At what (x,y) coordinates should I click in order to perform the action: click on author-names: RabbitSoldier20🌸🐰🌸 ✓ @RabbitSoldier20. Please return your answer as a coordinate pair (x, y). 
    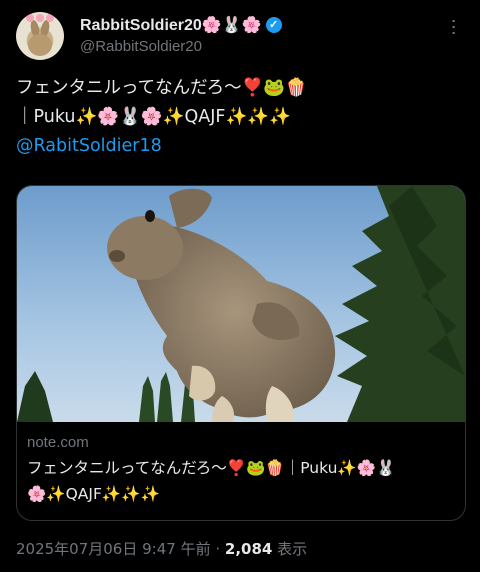
    Looking at the image, I should click on (181, 35).